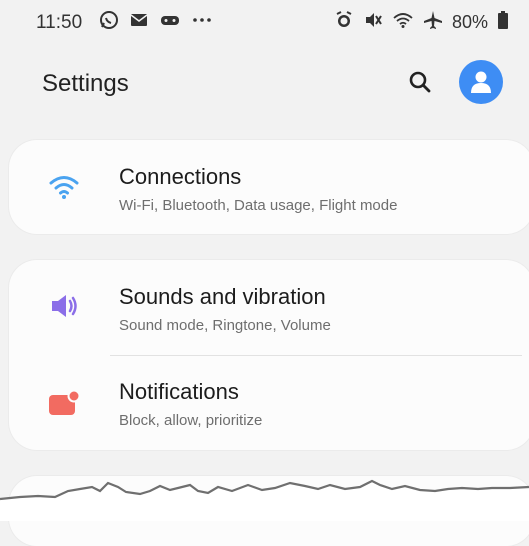  What do you see at coordinates (469, 22) in the screenshot?
I see `battery-level: 80%` at bounding box center [469, 22].